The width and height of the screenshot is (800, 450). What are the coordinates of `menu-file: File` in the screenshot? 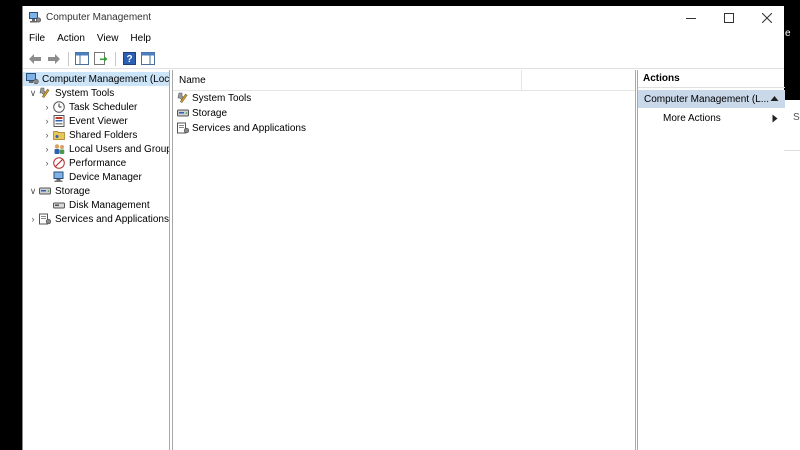 It's located at (37, 39).